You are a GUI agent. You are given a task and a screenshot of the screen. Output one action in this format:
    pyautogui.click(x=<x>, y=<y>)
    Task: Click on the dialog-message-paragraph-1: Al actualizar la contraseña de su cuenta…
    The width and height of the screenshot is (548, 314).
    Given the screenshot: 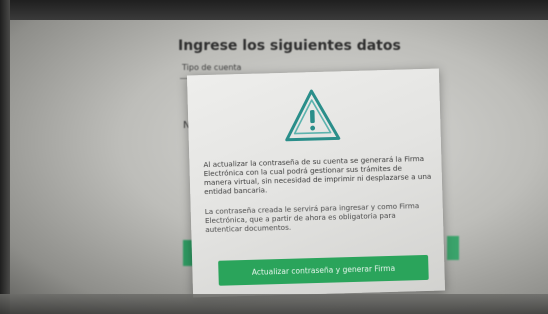 What is the action you would take?
    pyautogui.click(x=317, y=175)
    